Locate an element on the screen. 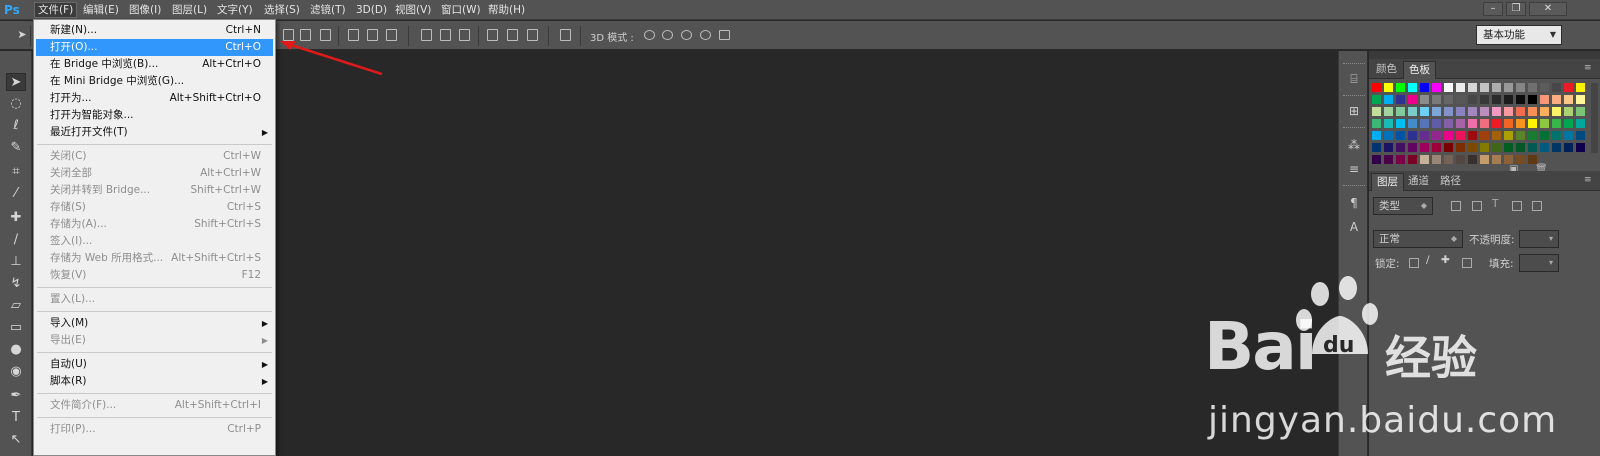 The height and width of the screenshot is (456, 1600). type-tool-icon: T is located at coordinates (16, 418).